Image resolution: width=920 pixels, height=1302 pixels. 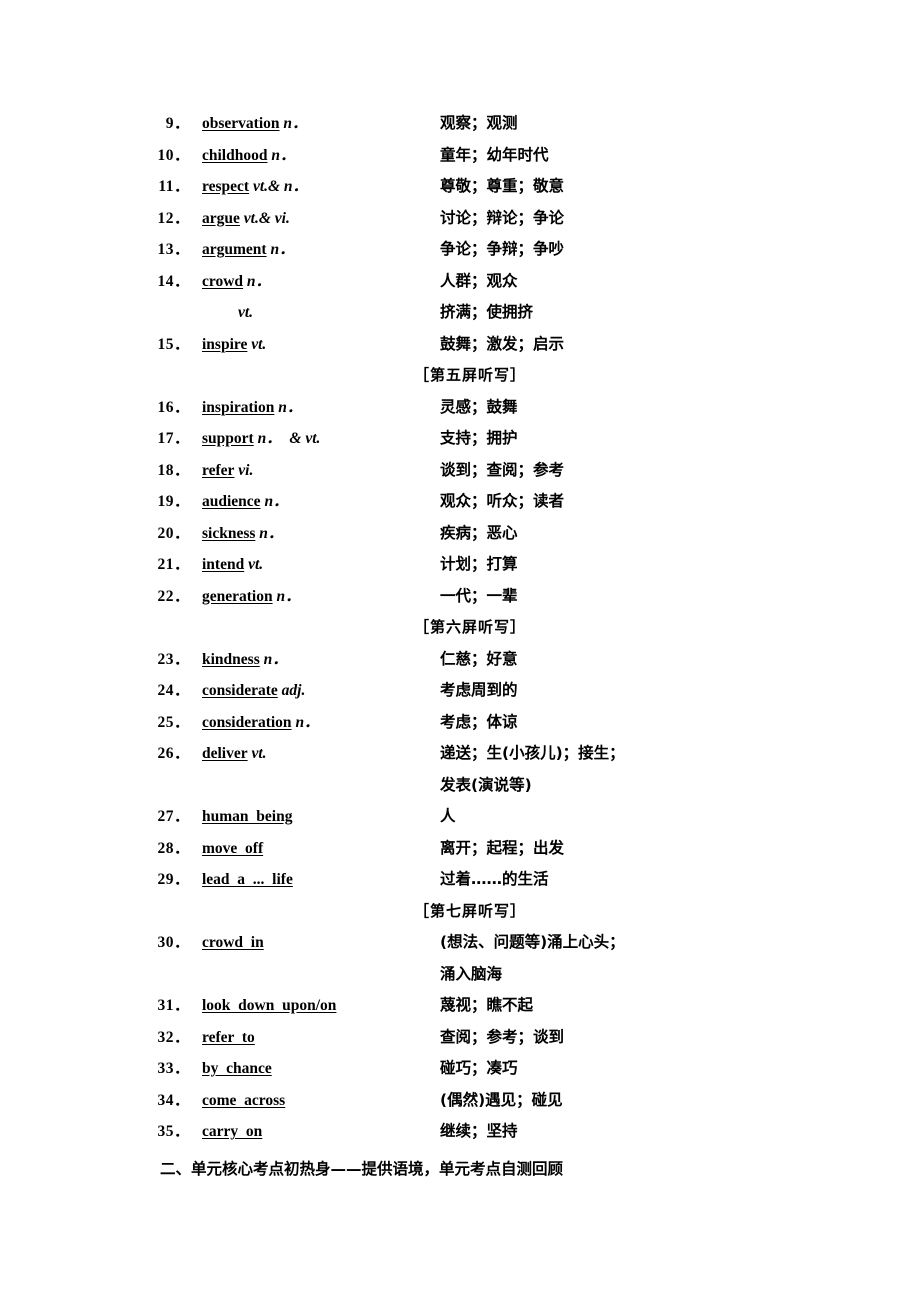 What do you see at coordinates (502, 469) in the screenshot?
I see `entry-definition: 谈到；查阅；参考` at bounding box center [502, 469].